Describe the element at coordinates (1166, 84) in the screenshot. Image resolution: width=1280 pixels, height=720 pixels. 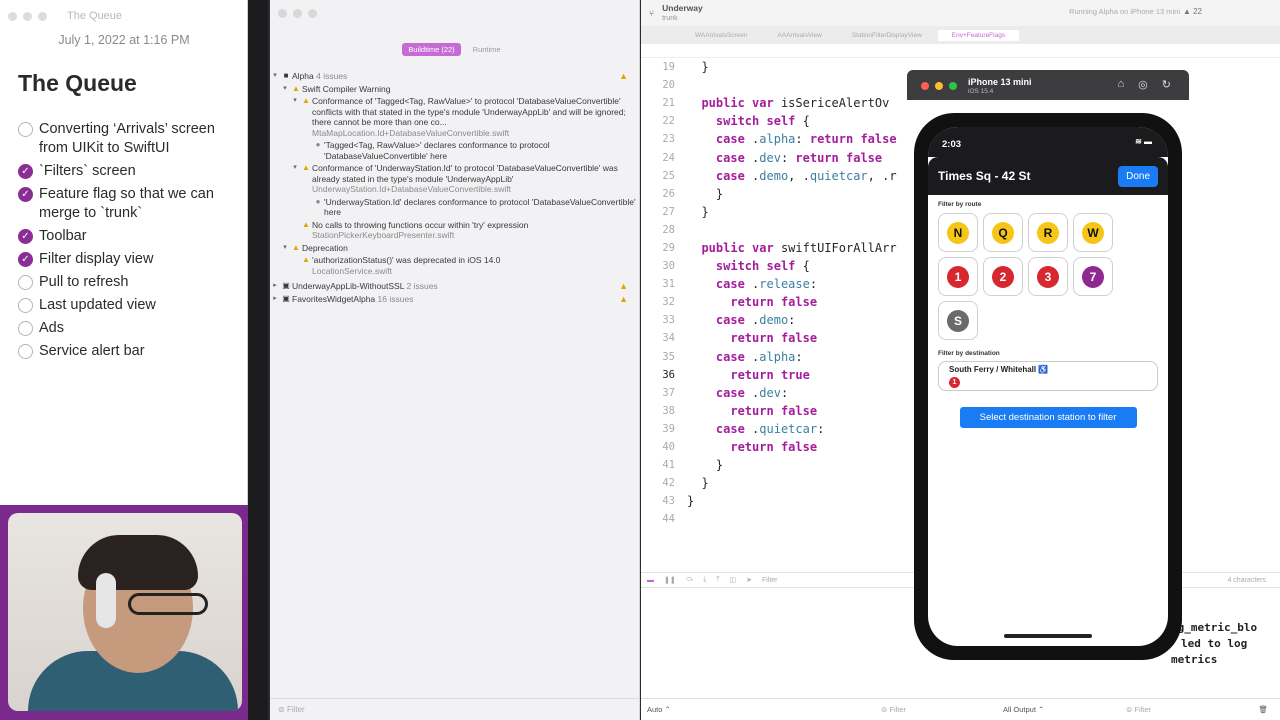
I see `rotate-icon: ↻` at that location.